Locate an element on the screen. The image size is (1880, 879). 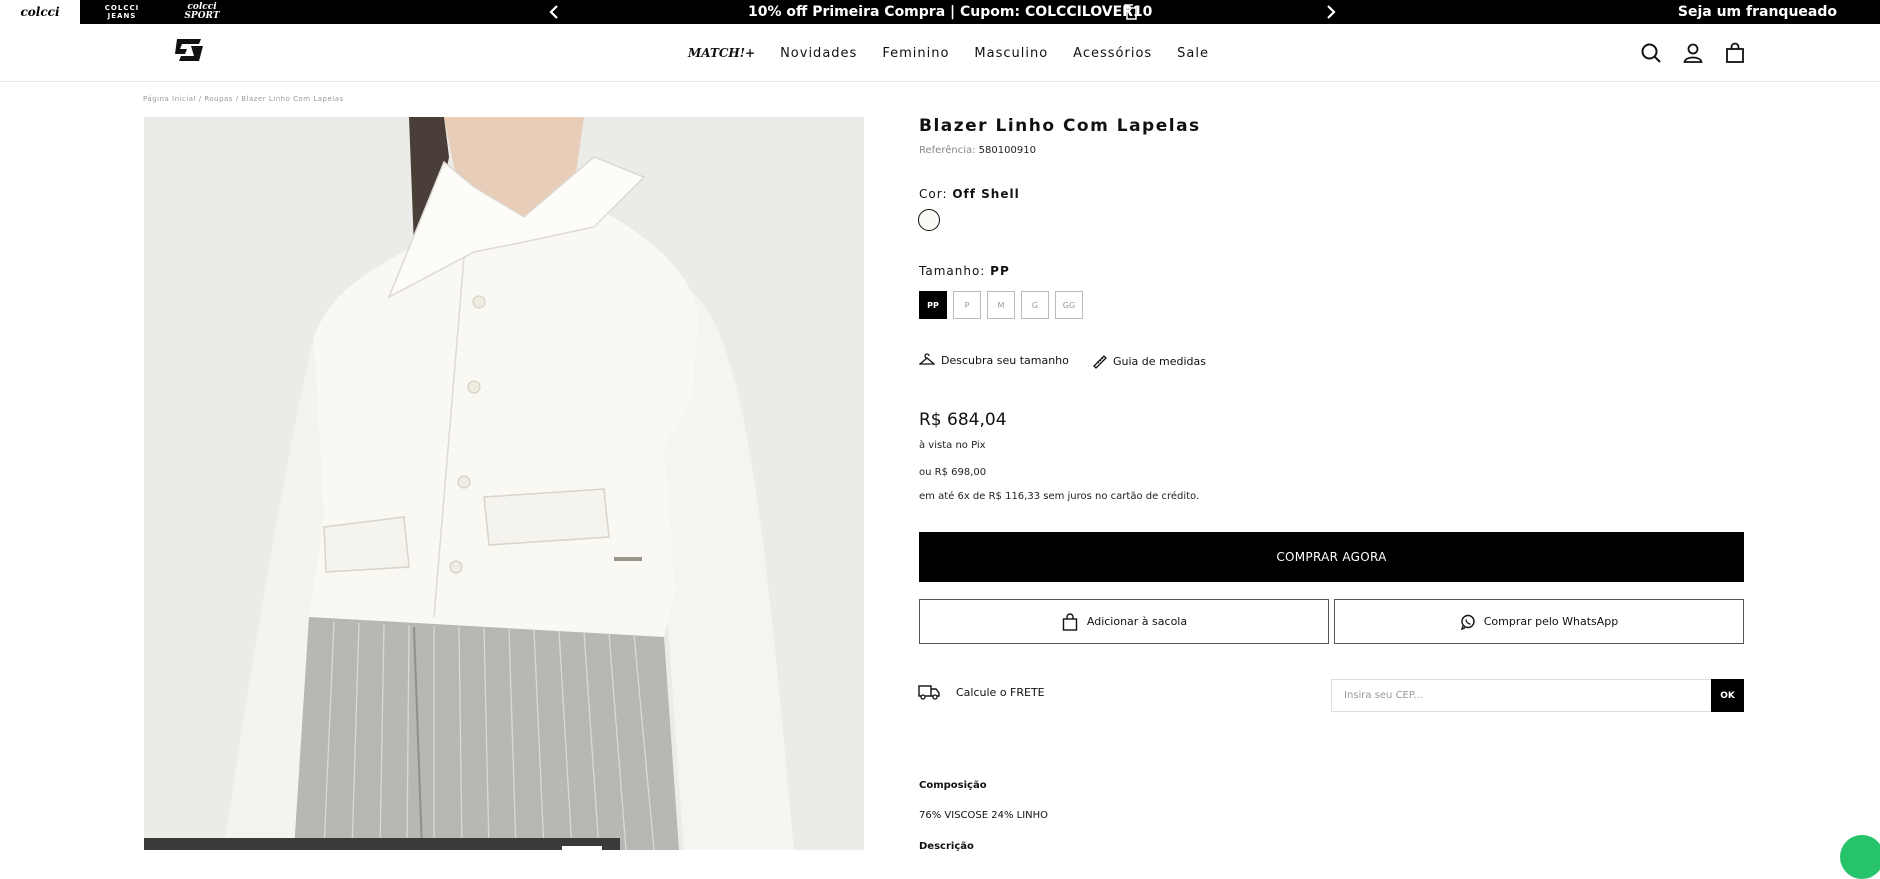
size-guide-link: Guia de medidas is located at coordinates (1148, 361).